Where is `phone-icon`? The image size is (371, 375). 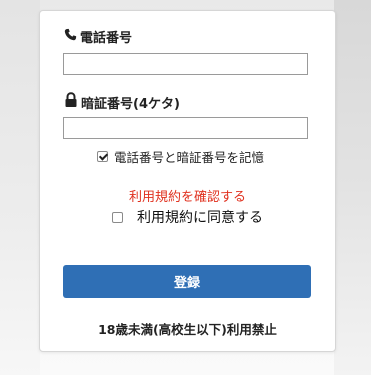
phone-icon is located at coordinates (72, 36).